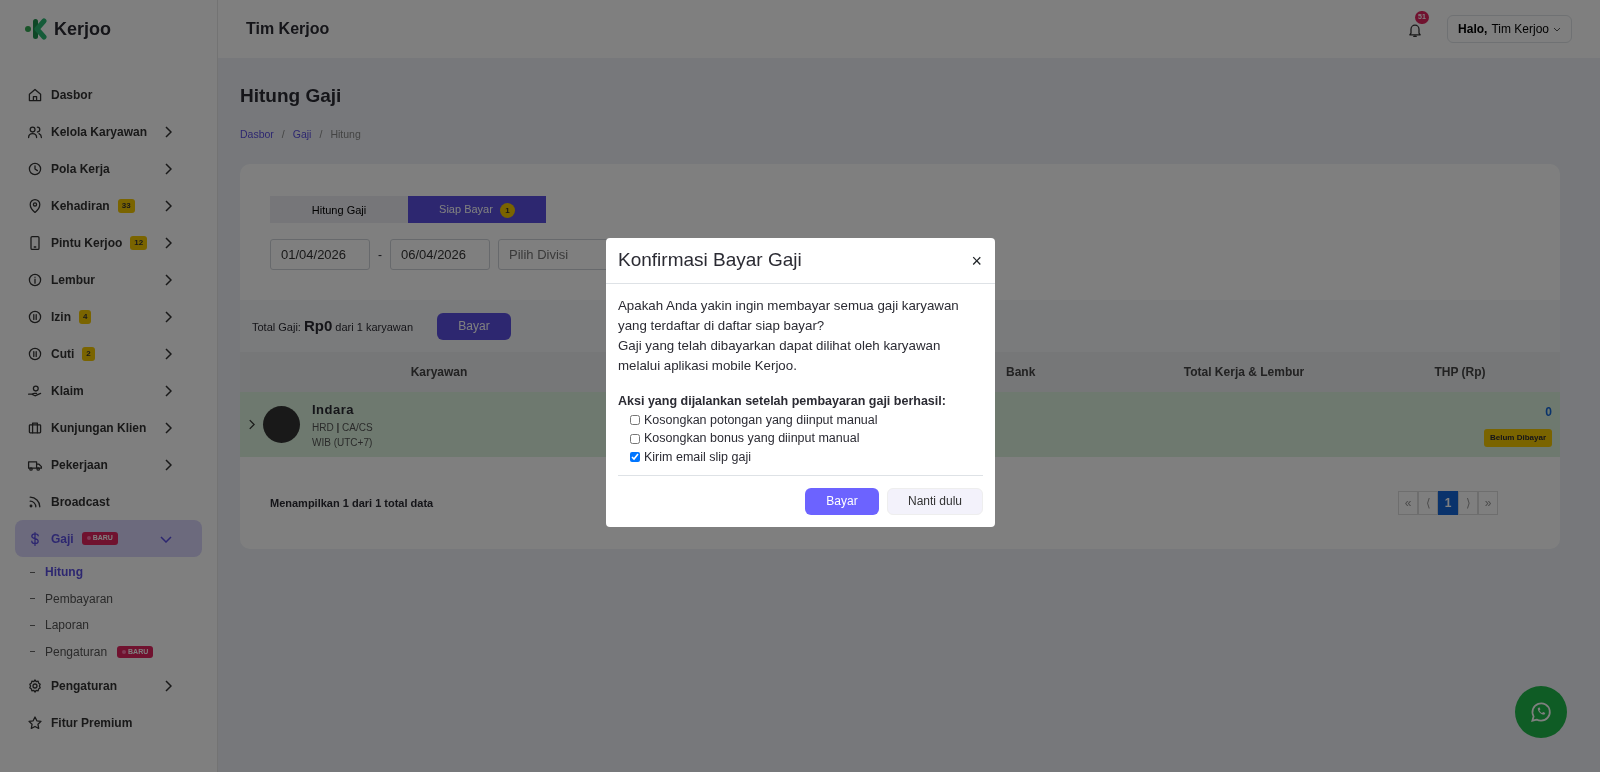  I want to click on sidebar-item: Broadcast, so click(108, 501).